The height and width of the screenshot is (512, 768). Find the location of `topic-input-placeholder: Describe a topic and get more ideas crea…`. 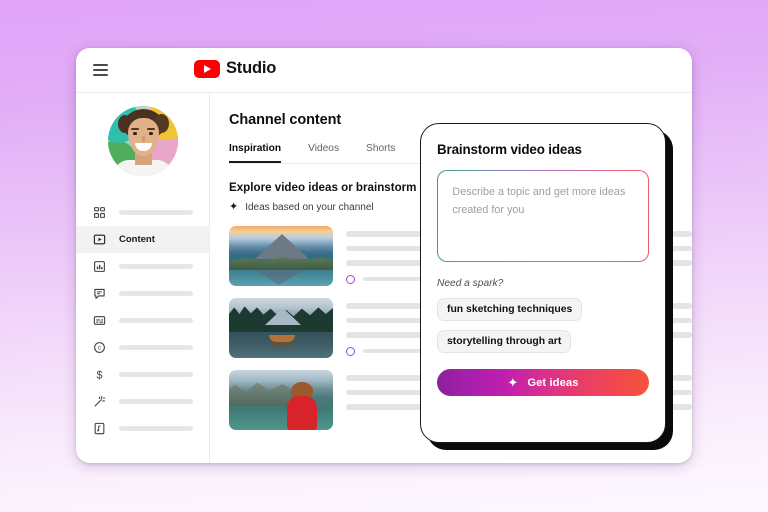

topic-input-placeholder: Describe a topic and get more ideas crea… is located at coordinates (539, 201).